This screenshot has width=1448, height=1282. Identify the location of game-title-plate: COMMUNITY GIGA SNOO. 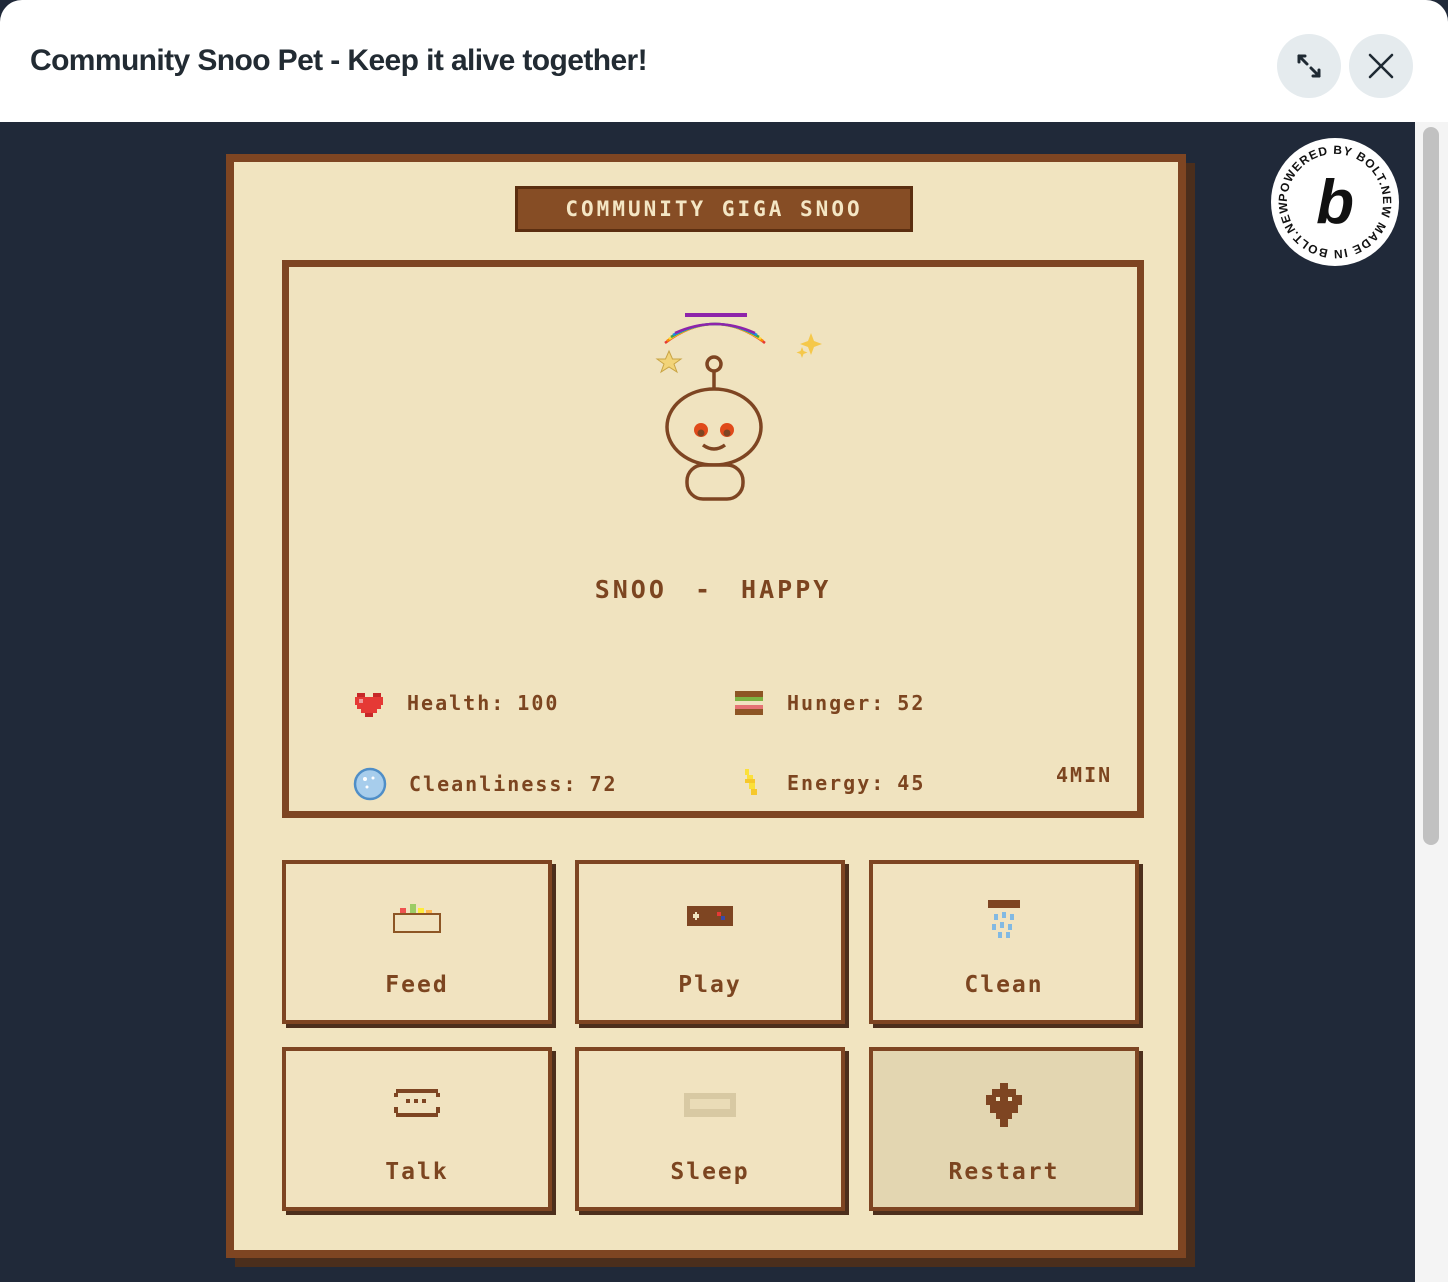
(714, 209).